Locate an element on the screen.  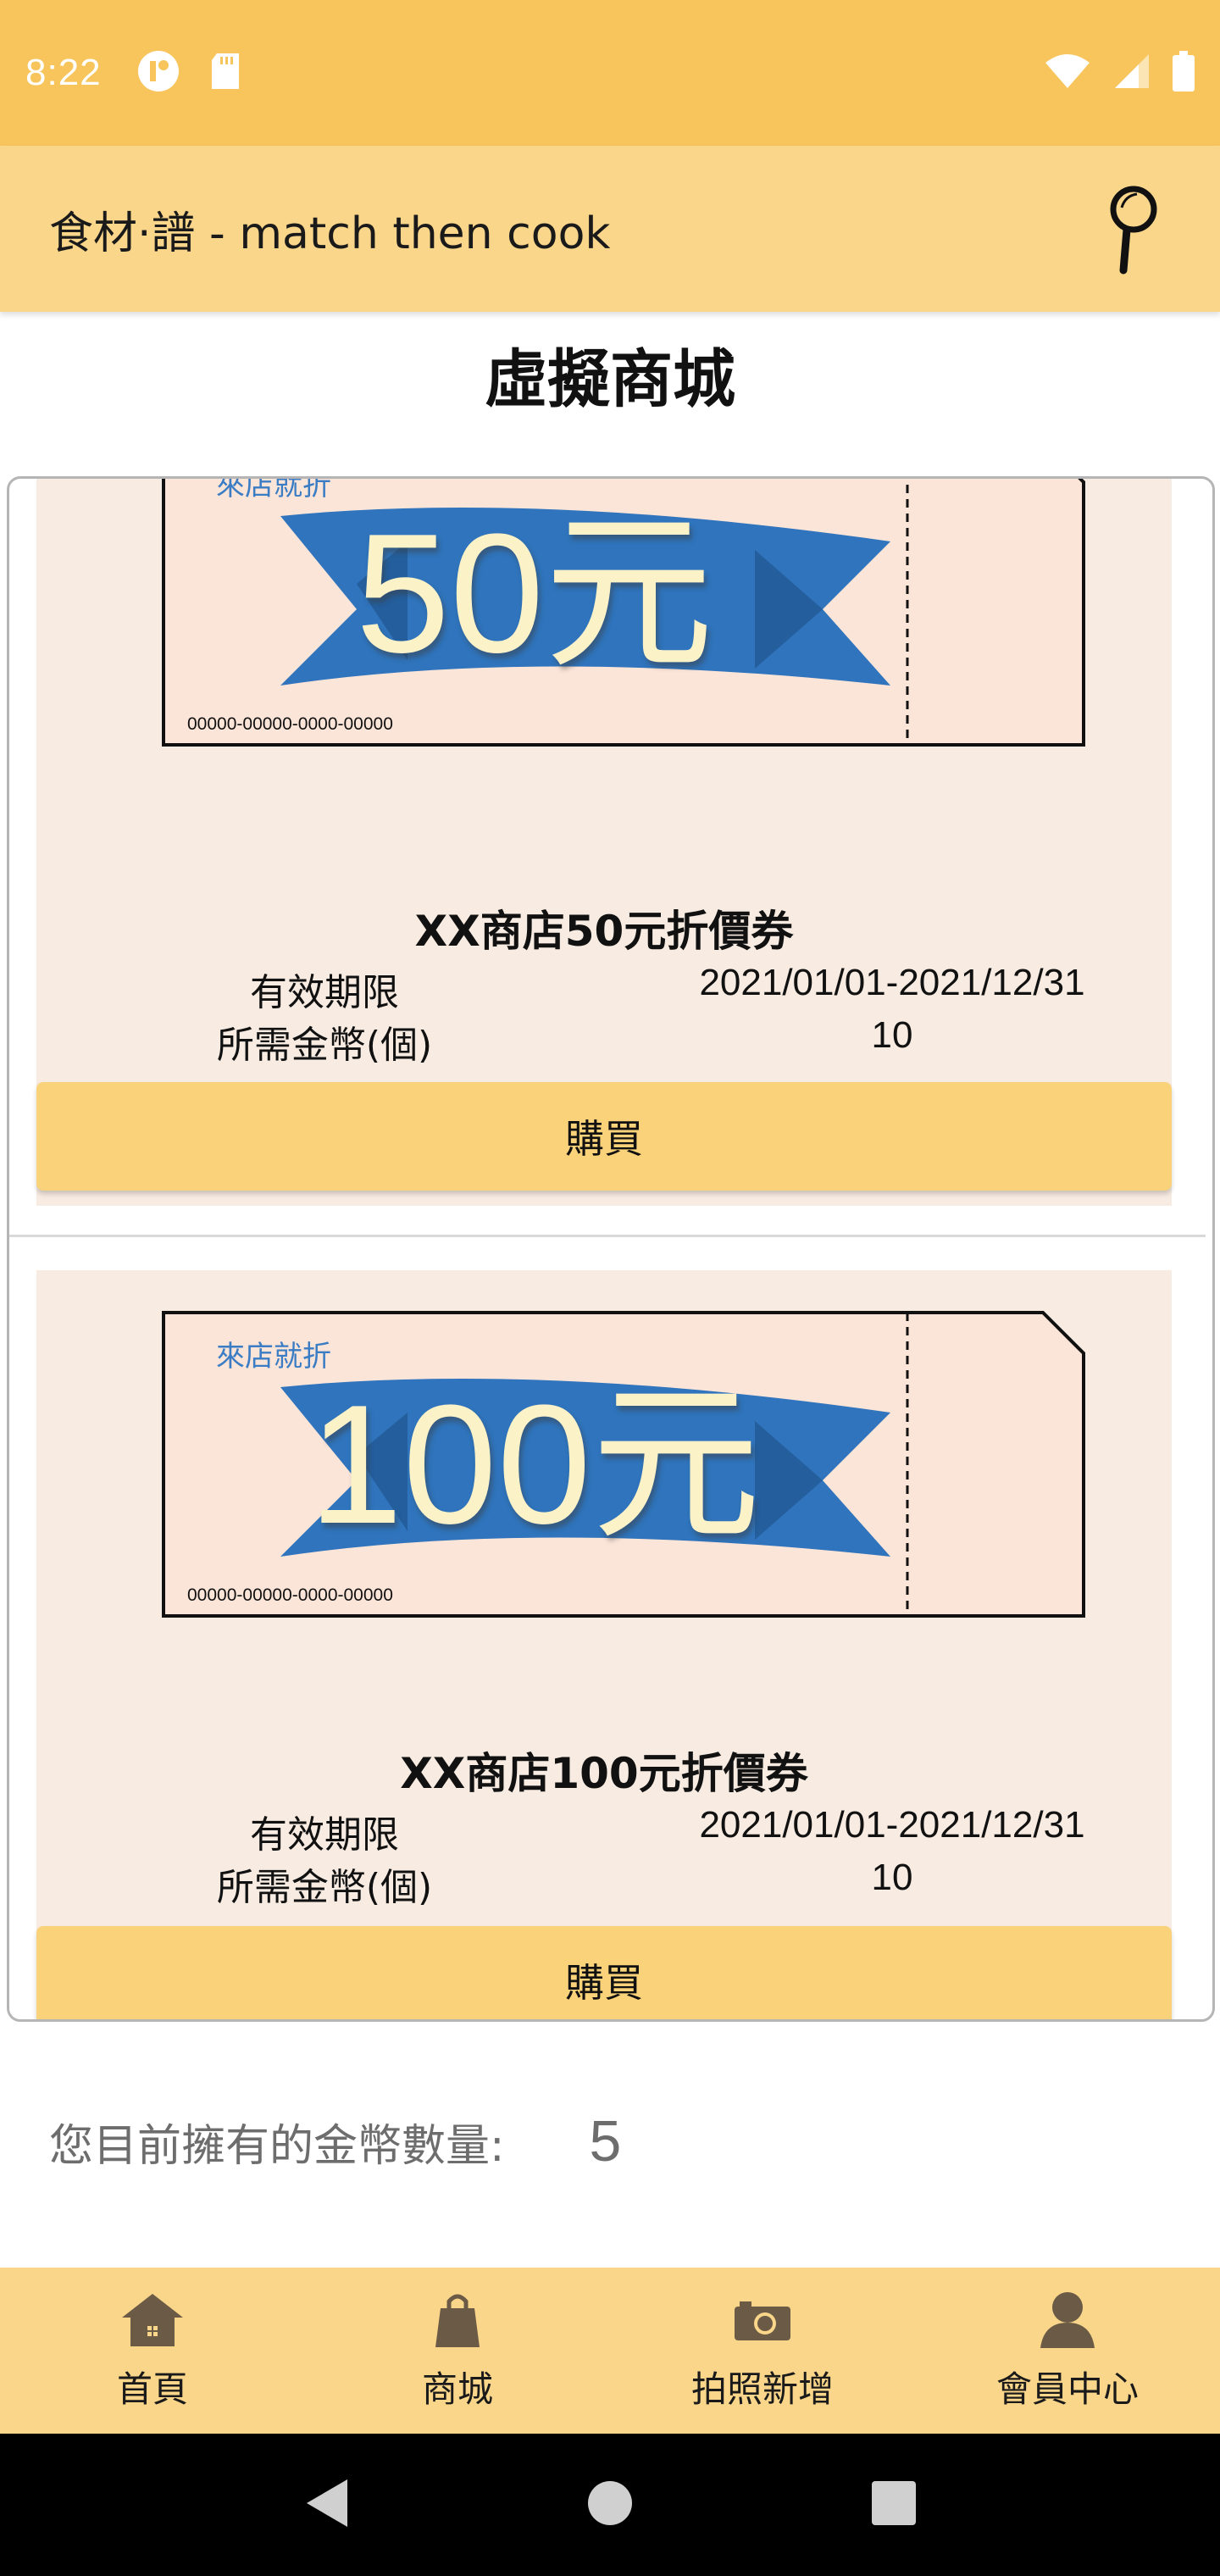
coupon-image: 來店就折 50元 00000-00000-0000-00000 is located at coordinates (624, 611).